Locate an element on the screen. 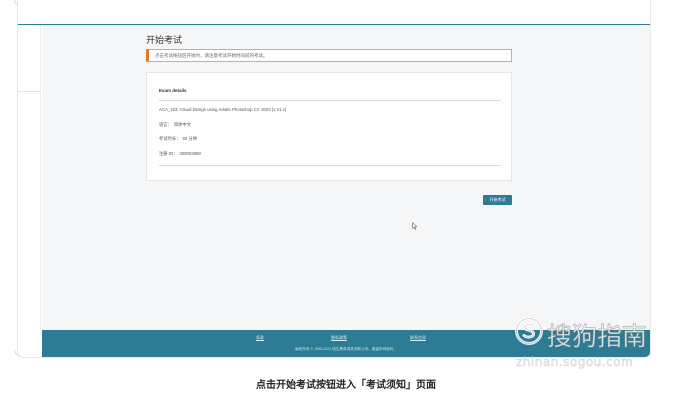 The height and width of the screenshot is (401, 692). start-exam-button: 开始考试 is located at coordinates (497, 200).